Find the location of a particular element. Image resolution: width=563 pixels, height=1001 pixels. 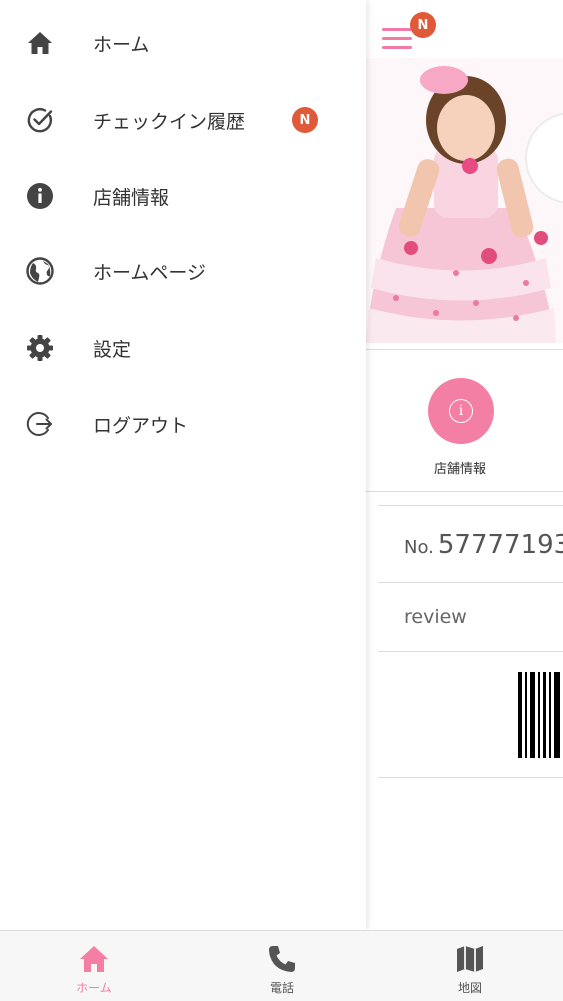

bottom-tab-bar: ホーム 電話 地図 is located at coordinates (281, 965).